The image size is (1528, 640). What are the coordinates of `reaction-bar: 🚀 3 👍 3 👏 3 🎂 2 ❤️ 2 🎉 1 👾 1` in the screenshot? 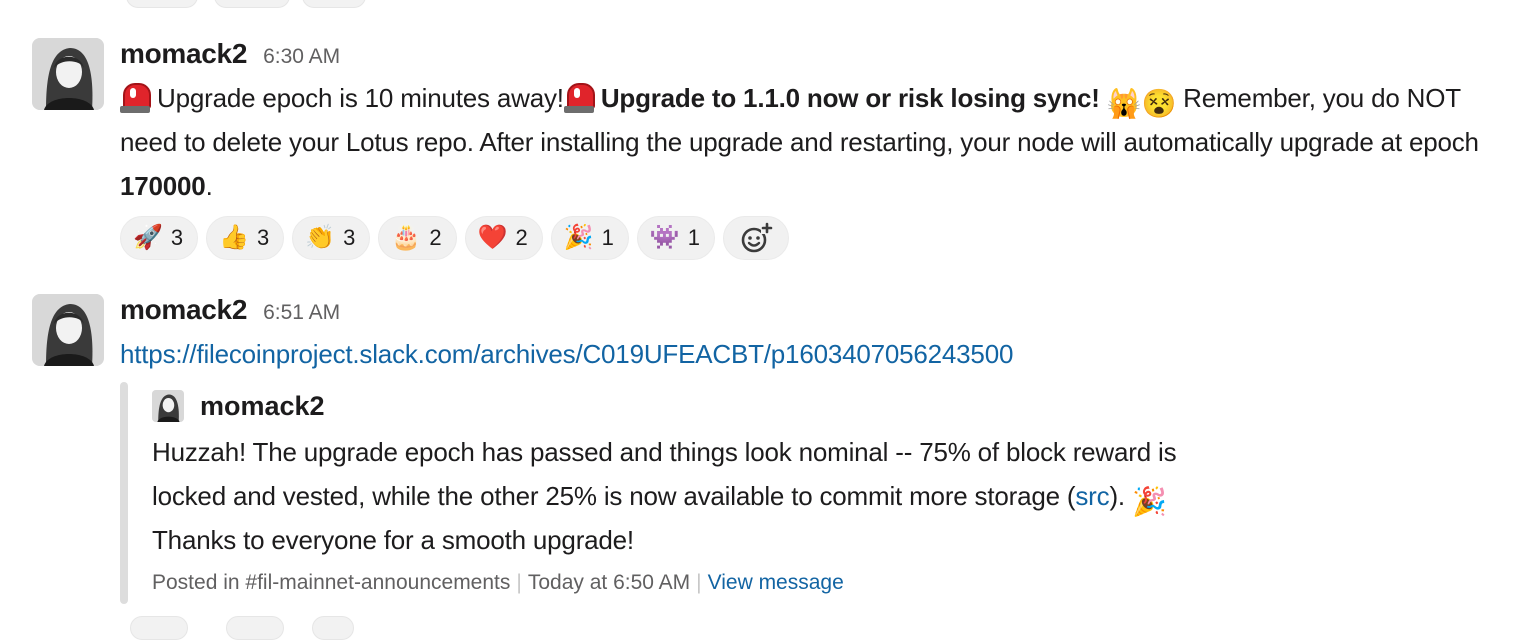 It's located at (454, 238).